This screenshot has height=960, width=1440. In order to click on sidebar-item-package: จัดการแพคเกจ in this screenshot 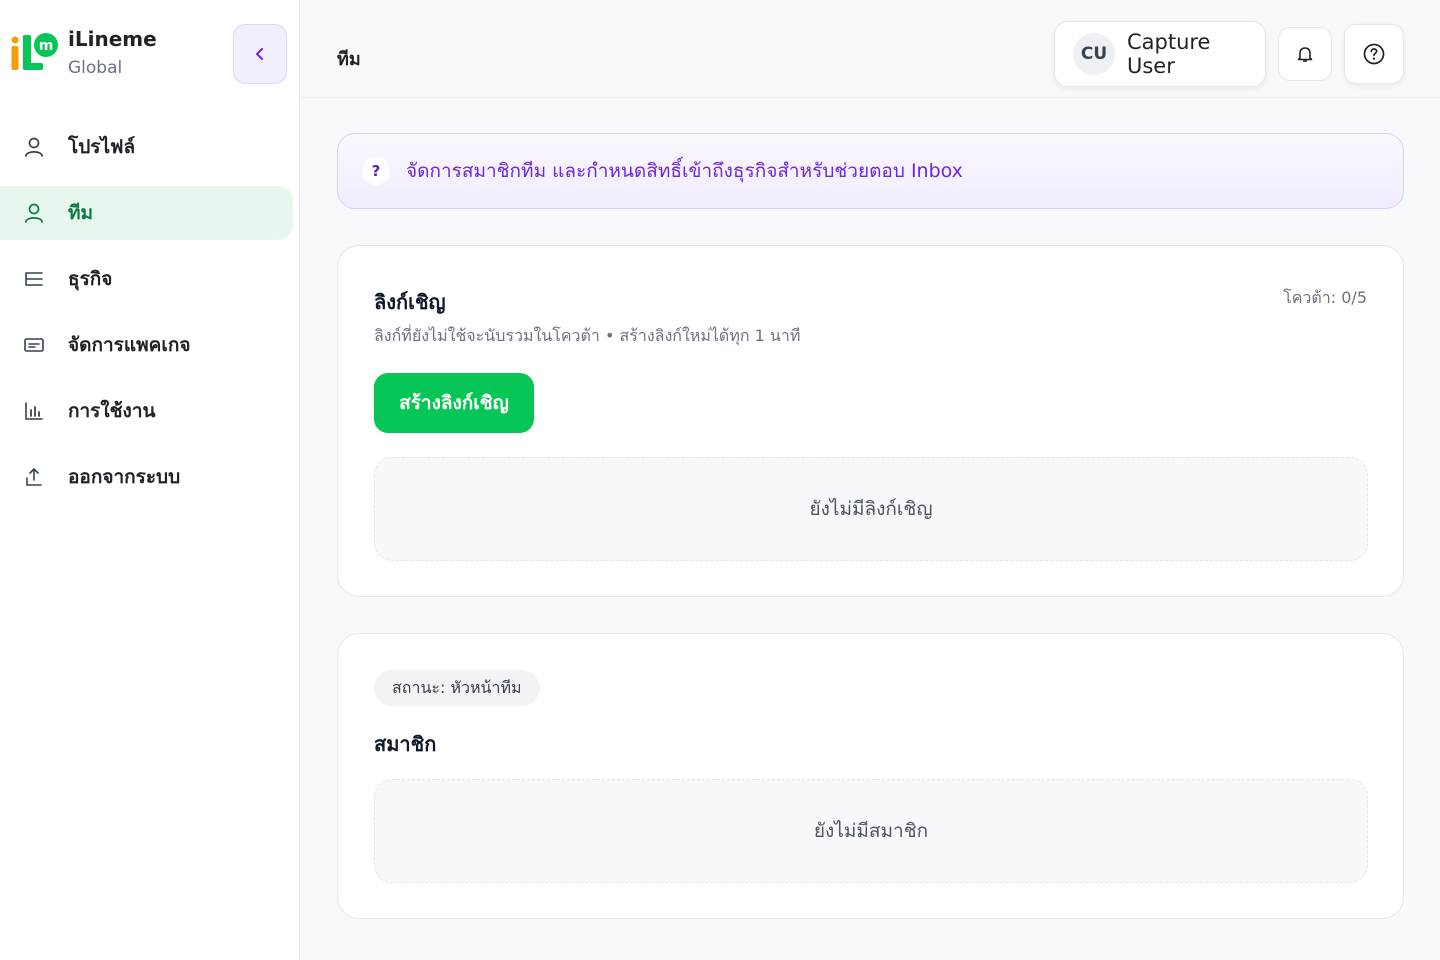, I will do `click(146, 345)`.